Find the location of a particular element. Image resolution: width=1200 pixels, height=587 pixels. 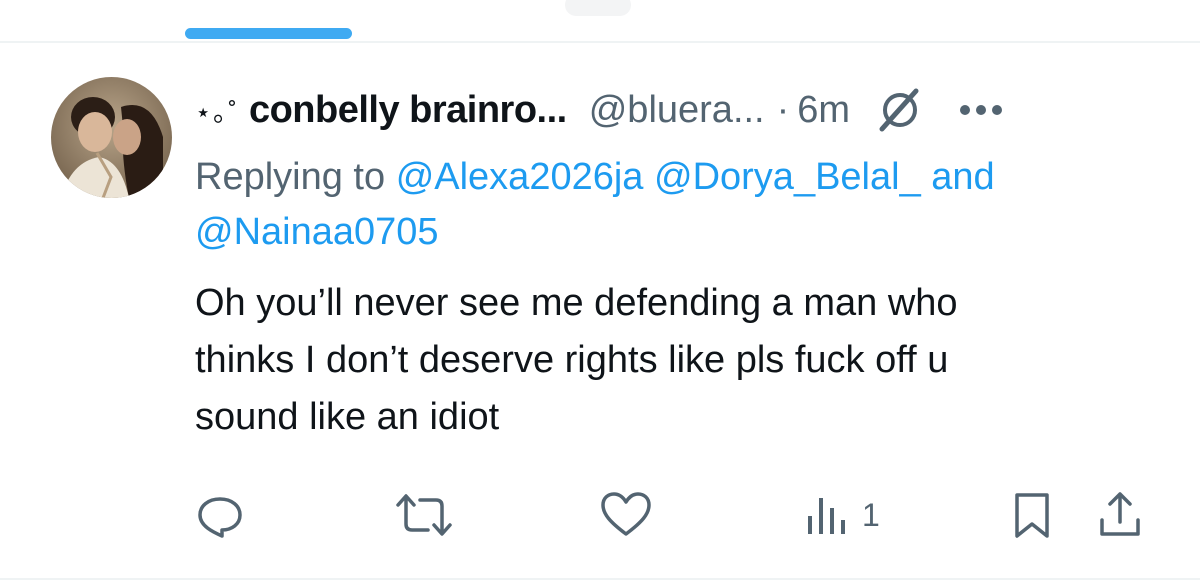

like-button is located at coordinates (626, 515).